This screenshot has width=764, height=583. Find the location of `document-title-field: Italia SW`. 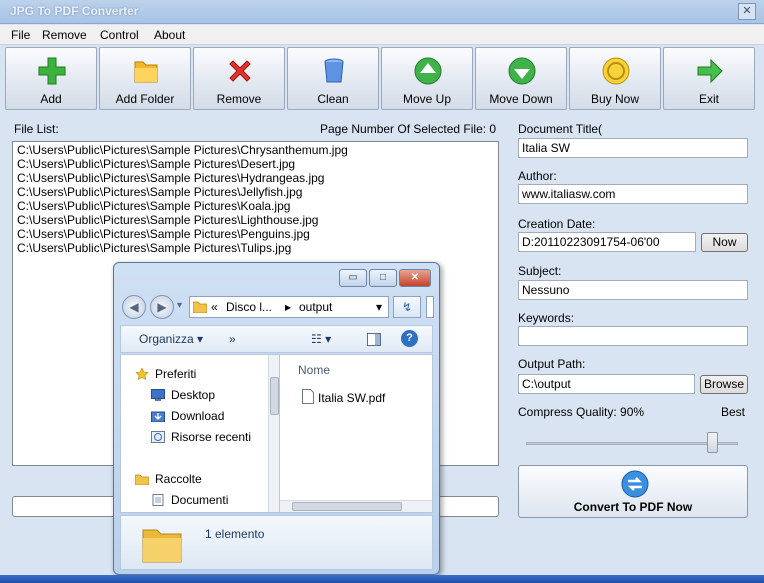

document-title-field: Italia SW is located at coordinates (633, 148).